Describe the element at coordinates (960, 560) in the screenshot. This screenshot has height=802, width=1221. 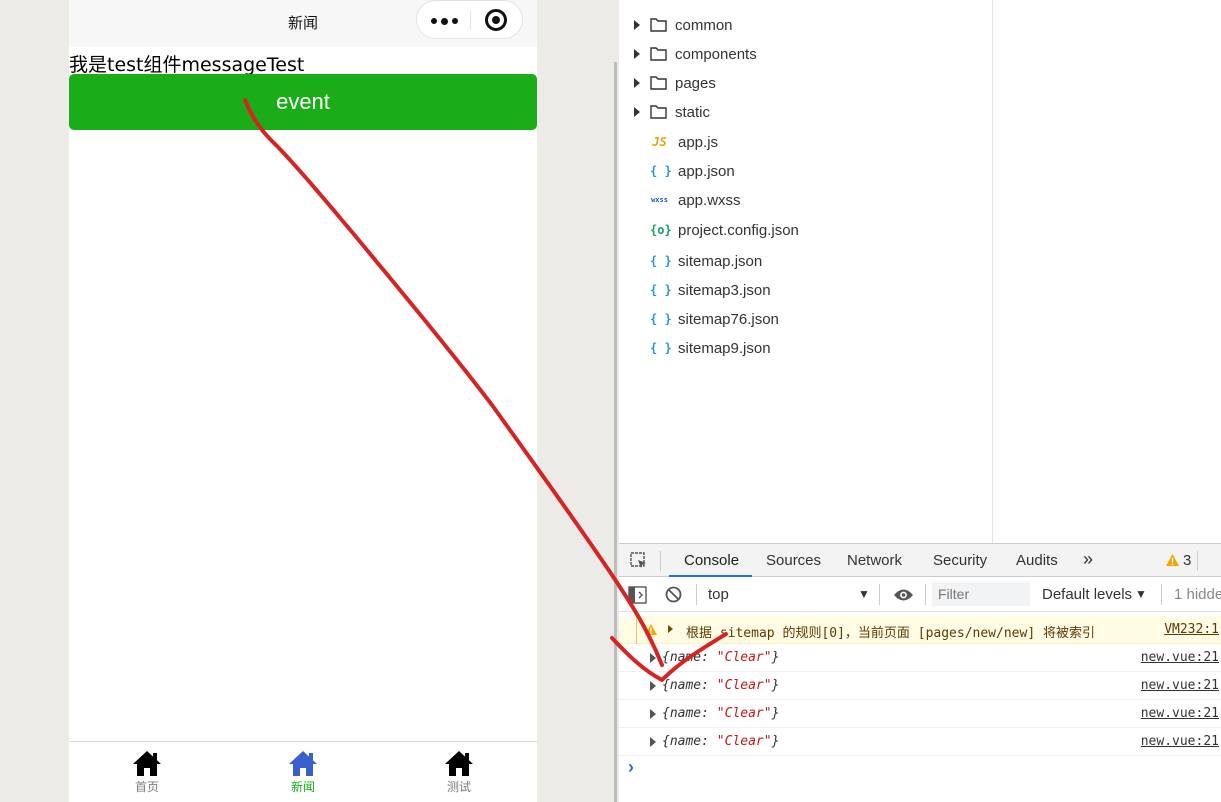
I see `tab-security: Security` at that location.